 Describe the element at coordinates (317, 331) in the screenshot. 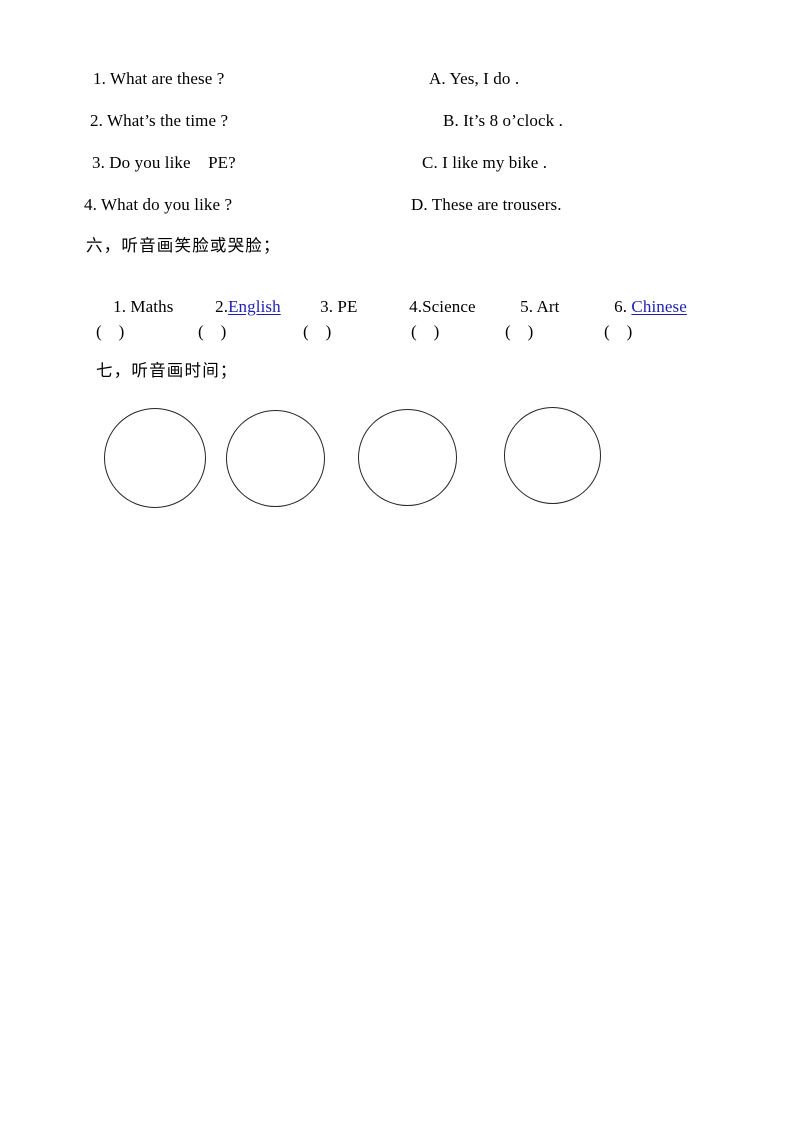

I see `answer-bracket-3: ( )` at that location.